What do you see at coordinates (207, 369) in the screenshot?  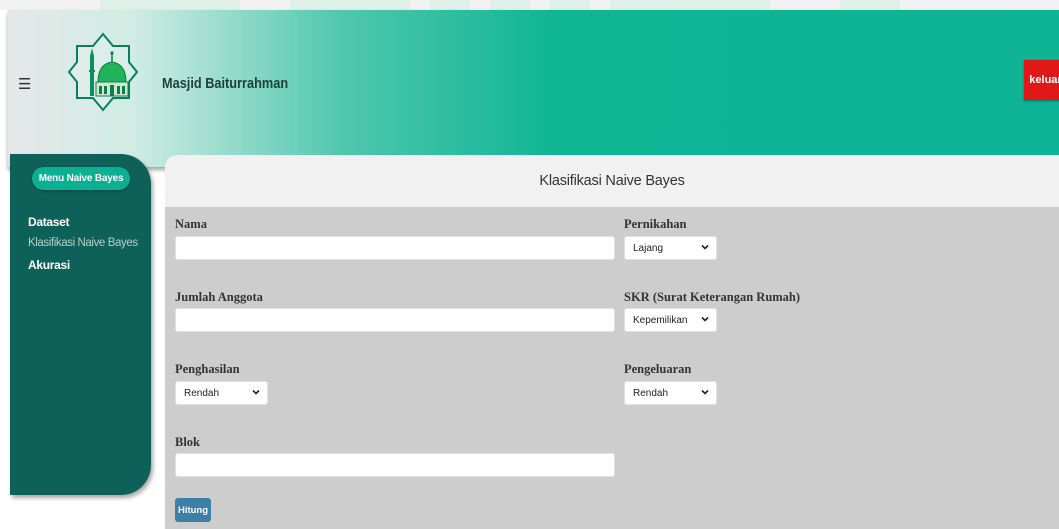 I see `penghasilan-label: Penghasilan` at bounding box center [207, 369].